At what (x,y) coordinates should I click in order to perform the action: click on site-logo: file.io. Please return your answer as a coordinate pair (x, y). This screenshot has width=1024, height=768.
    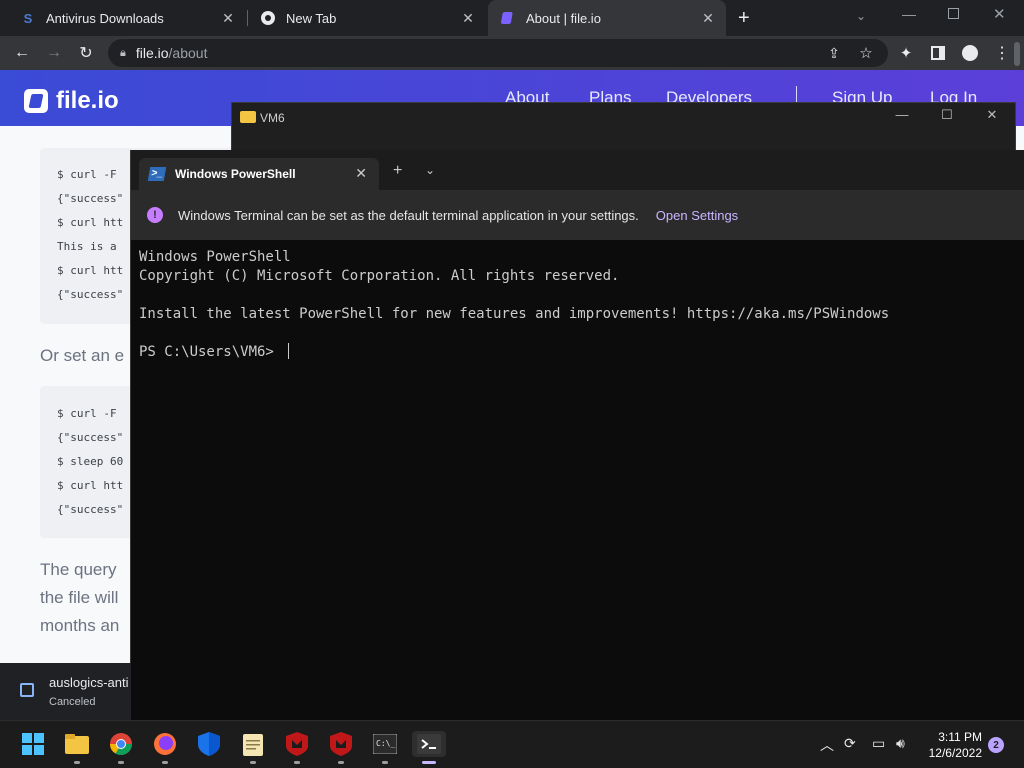
    Looking at the image, I should click on (71, 101).